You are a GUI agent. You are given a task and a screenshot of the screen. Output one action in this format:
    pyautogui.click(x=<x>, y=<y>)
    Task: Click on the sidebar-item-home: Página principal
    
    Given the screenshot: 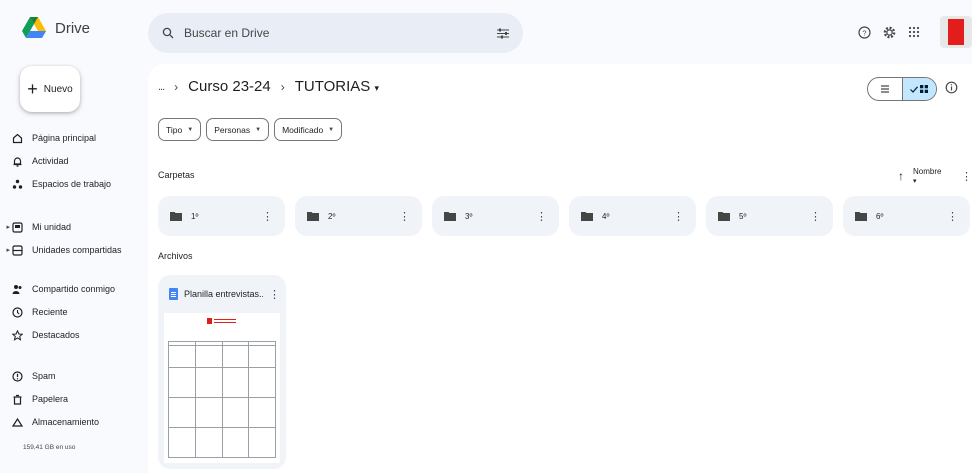 What is the action you would take?
    pyautogui.click(x=74, y=138)
    